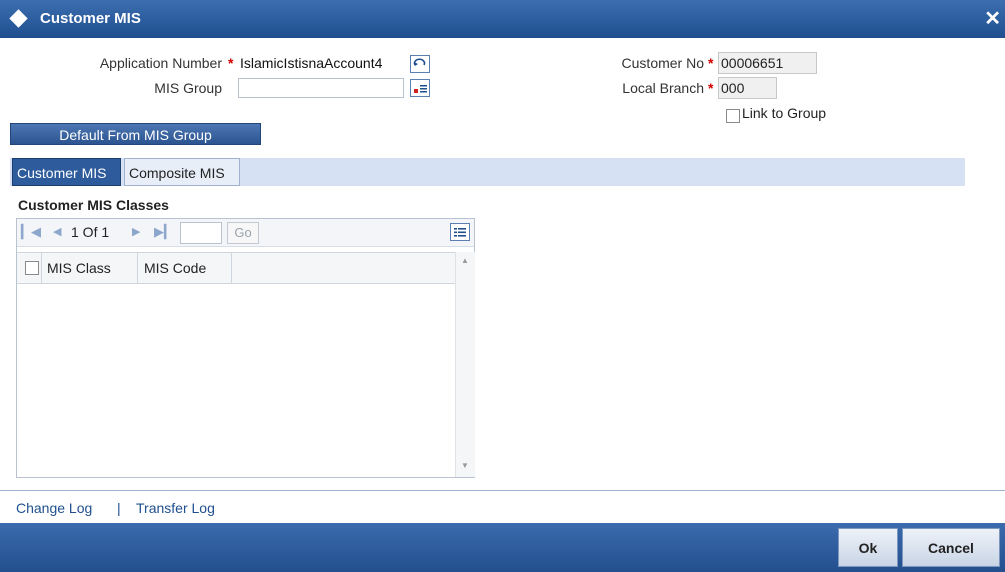 Image resolution: width=1005 pixels, height=572 pixels. What do you see at coordinates (236, 268) in the screenshot?
I see `table-header: MIS Class MIS Code` at bounding box center [236, 268].